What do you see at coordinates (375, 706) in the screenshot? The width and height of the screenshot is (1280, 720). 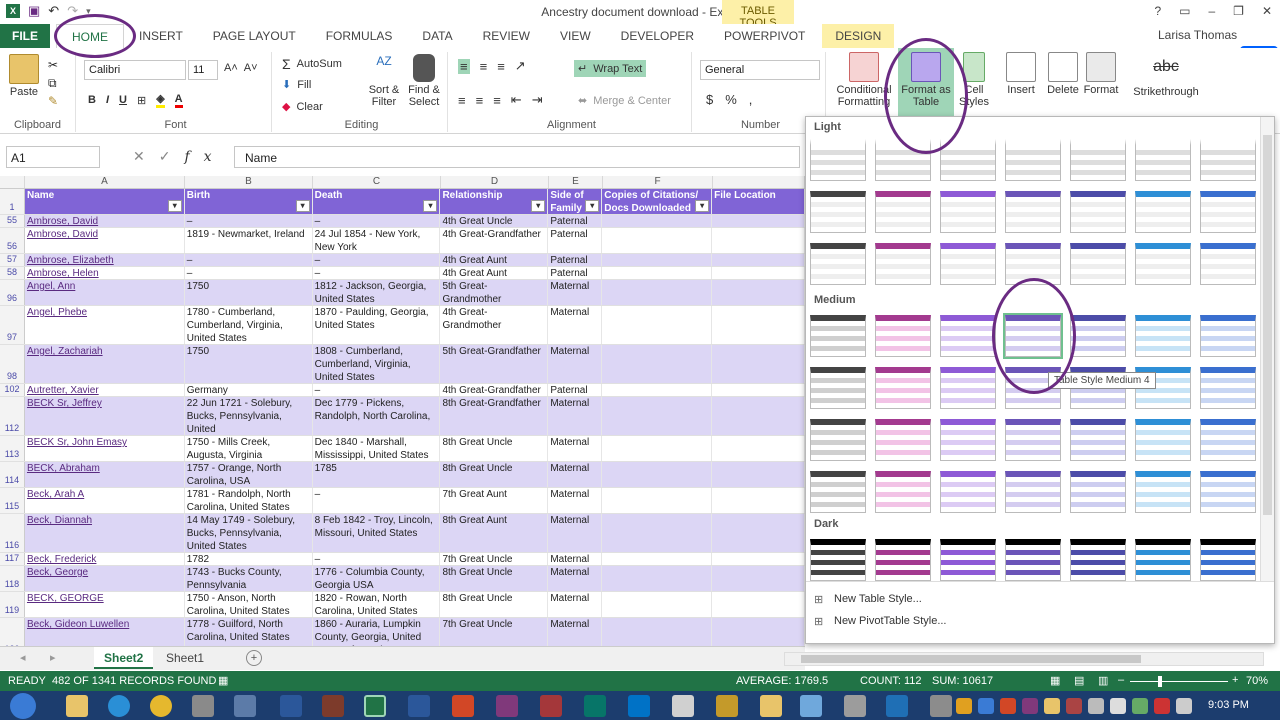 I see `excel-taskbar-icon` at bounding box center [375, 706].